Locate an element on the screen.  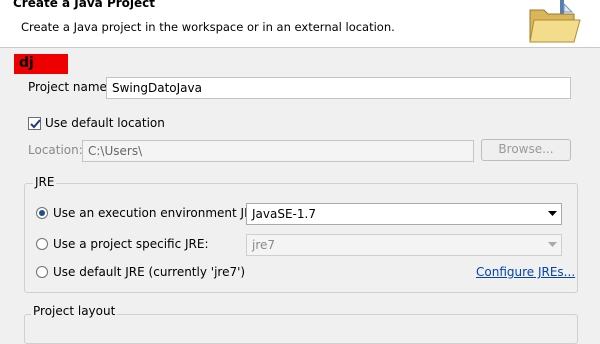
project-name-label: Project name: is located at coordinates (69, 87).